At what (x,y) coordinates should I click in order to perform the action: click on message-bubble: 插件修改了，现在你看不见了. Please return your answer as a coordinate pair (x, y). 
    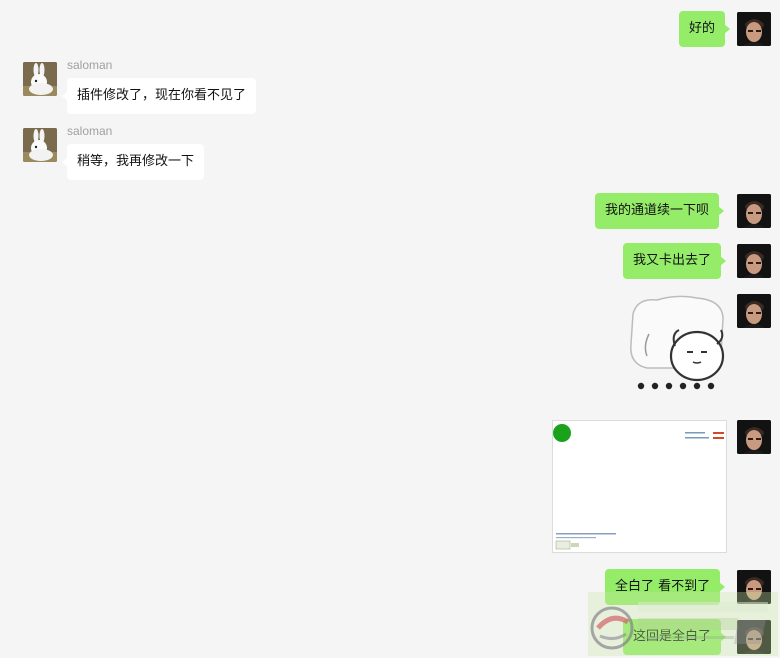
    Looking at the image, I should click on (159, 96).